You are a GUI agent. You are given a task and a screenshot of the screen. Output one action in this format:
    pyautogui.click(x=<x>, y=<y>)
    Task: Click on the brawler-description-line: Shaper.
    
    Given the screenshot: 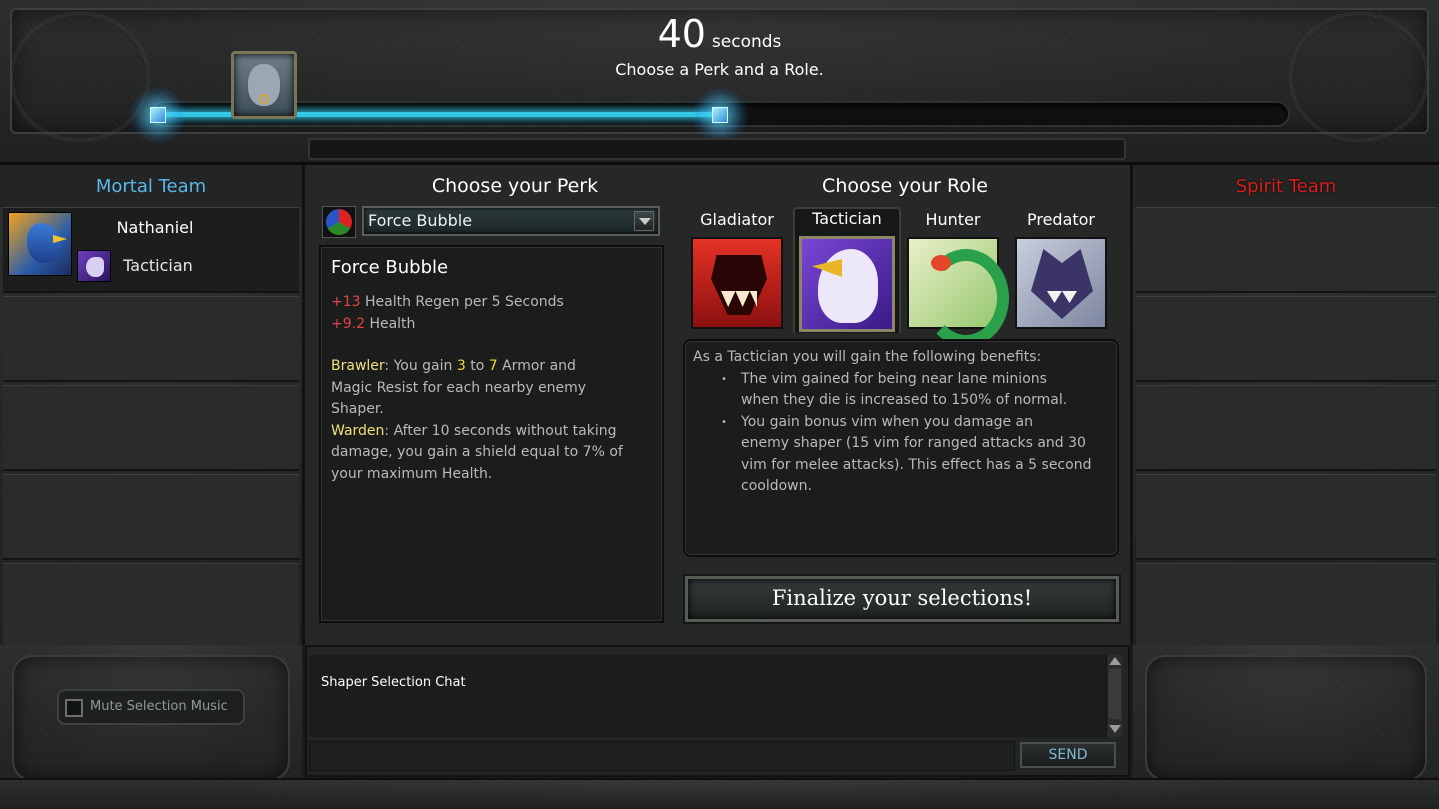 What is the action you would take?
    pyautogui.click(x=357, y=409)
    